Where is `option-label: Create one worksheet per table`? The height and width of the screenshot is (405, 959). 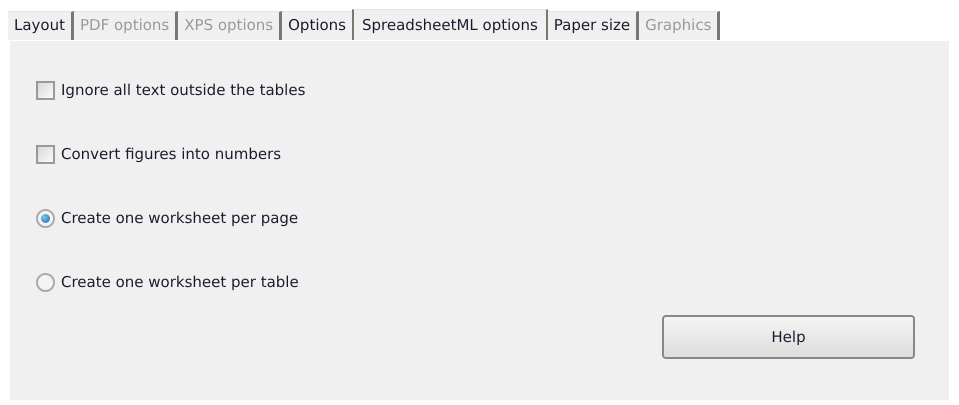
option-label: Create one worksheet per table is located at coordinates (180, 282).